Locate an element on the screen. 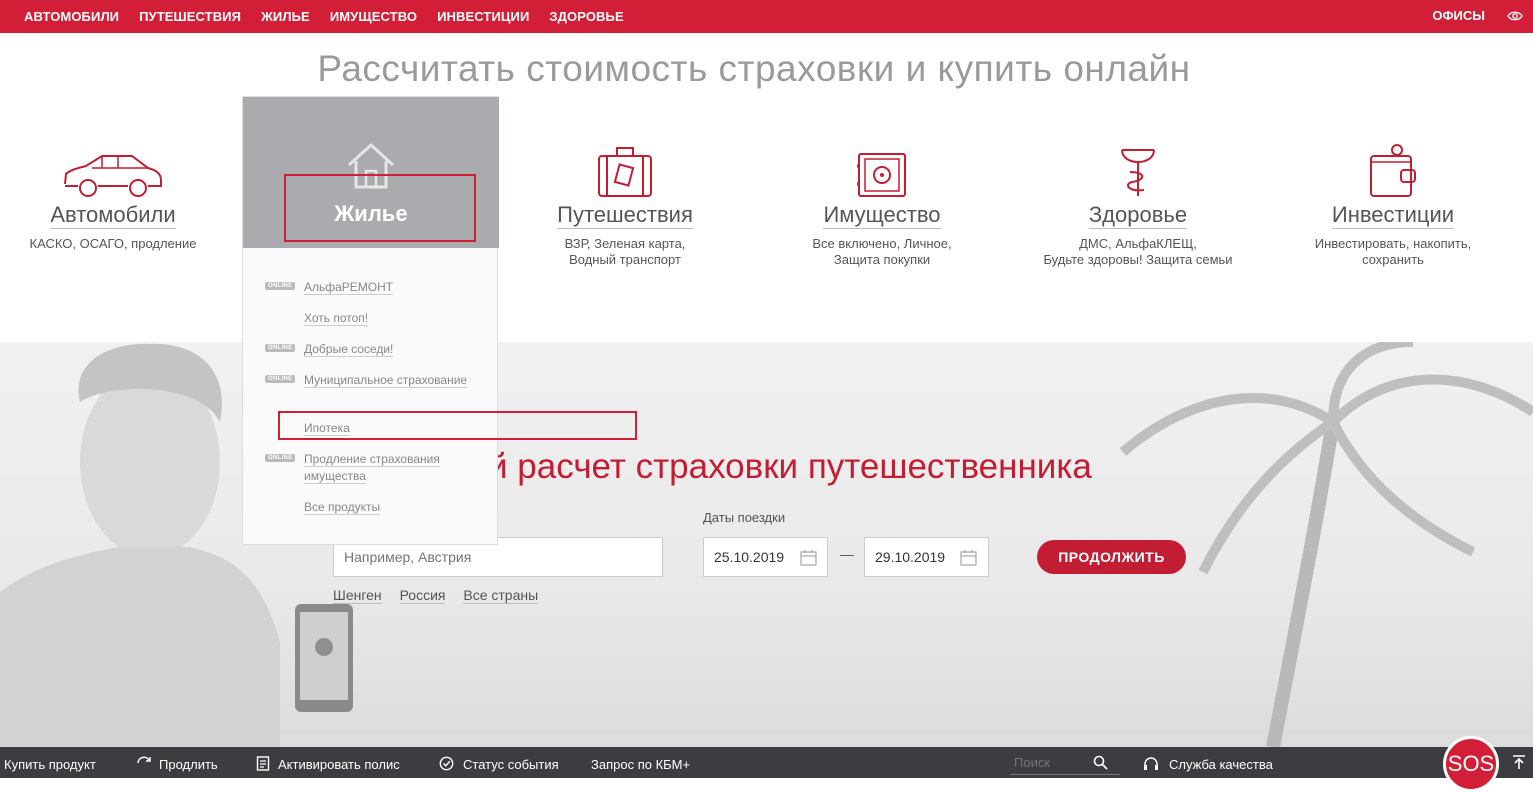 The height and width of the screenshot is (792, 1533). category-description: Водный транспорт is located at coordinates (625, 259).